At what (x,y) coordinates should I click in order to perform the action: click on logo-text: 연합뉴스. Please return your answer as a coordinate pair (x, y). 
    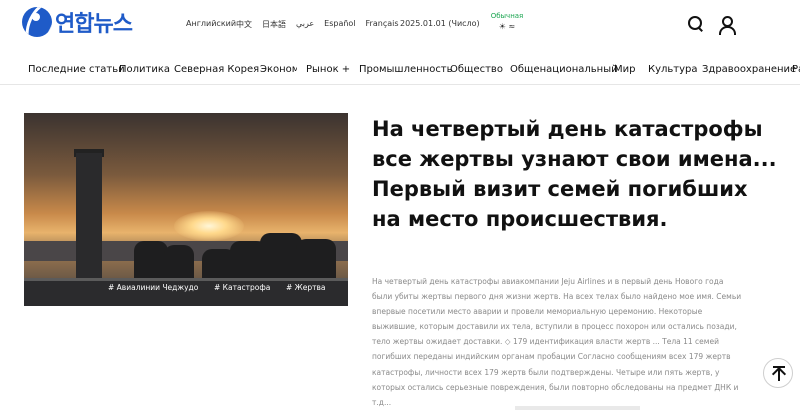
    Looking at the image, I should click on (94, 24).